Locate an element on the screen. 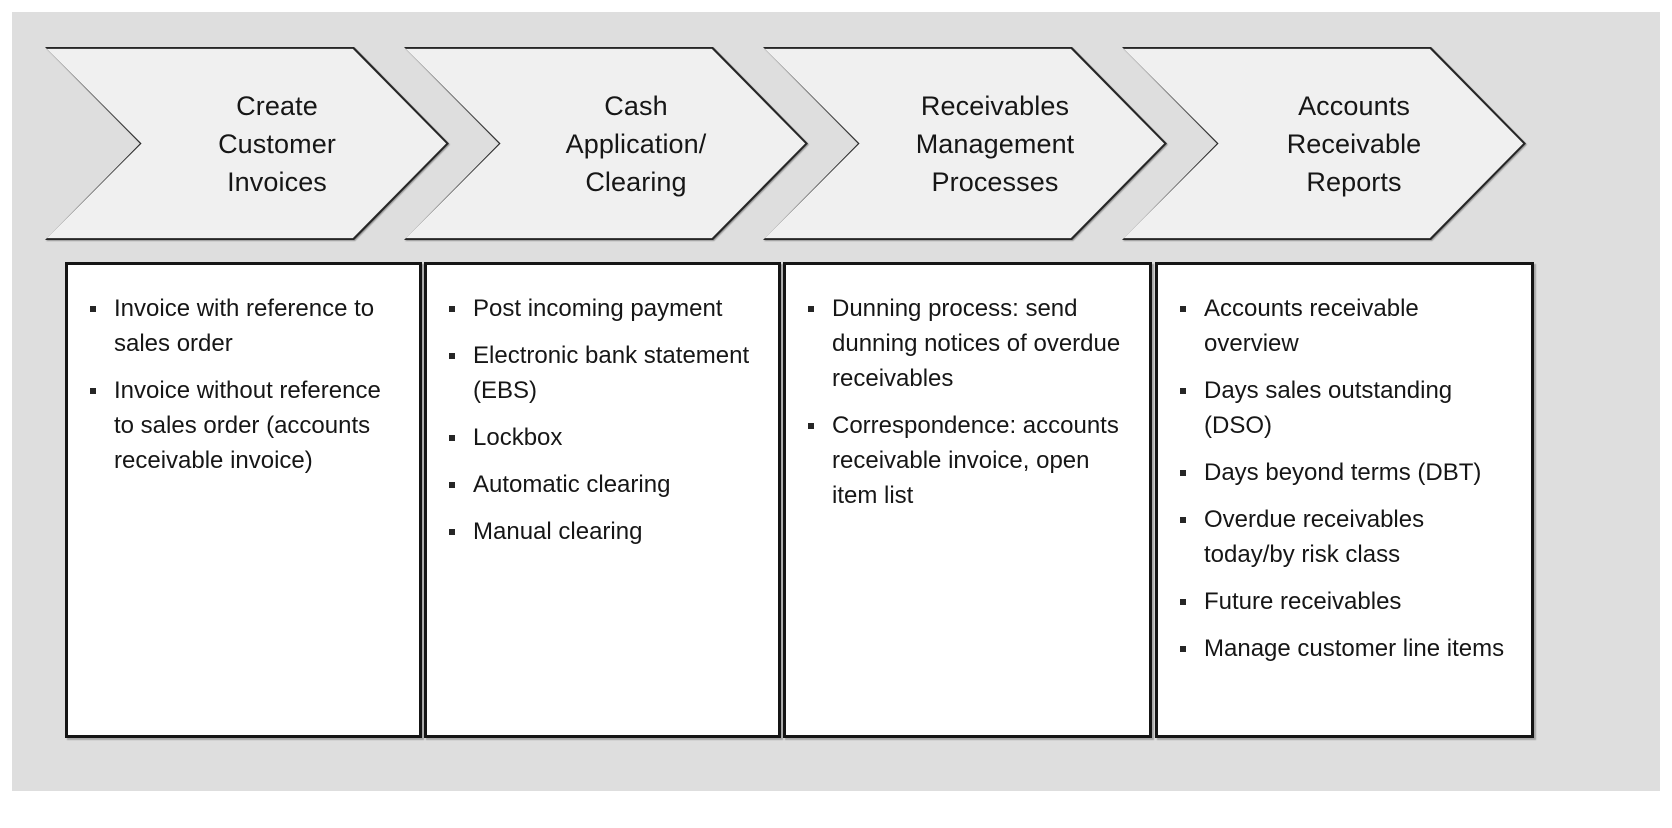  list-item-text: Future receivables is located at coordinates (1303, 601).